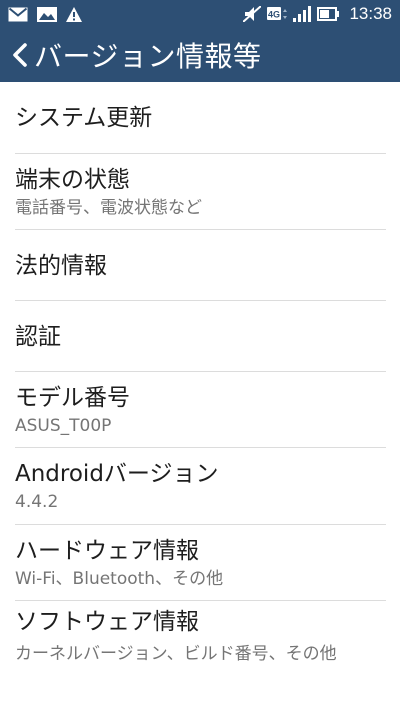 The height and width of the screenshot is (711, 400). Describe the element at coordinates (328, 14) in the screenshot. I see `battery-icon` at that location.